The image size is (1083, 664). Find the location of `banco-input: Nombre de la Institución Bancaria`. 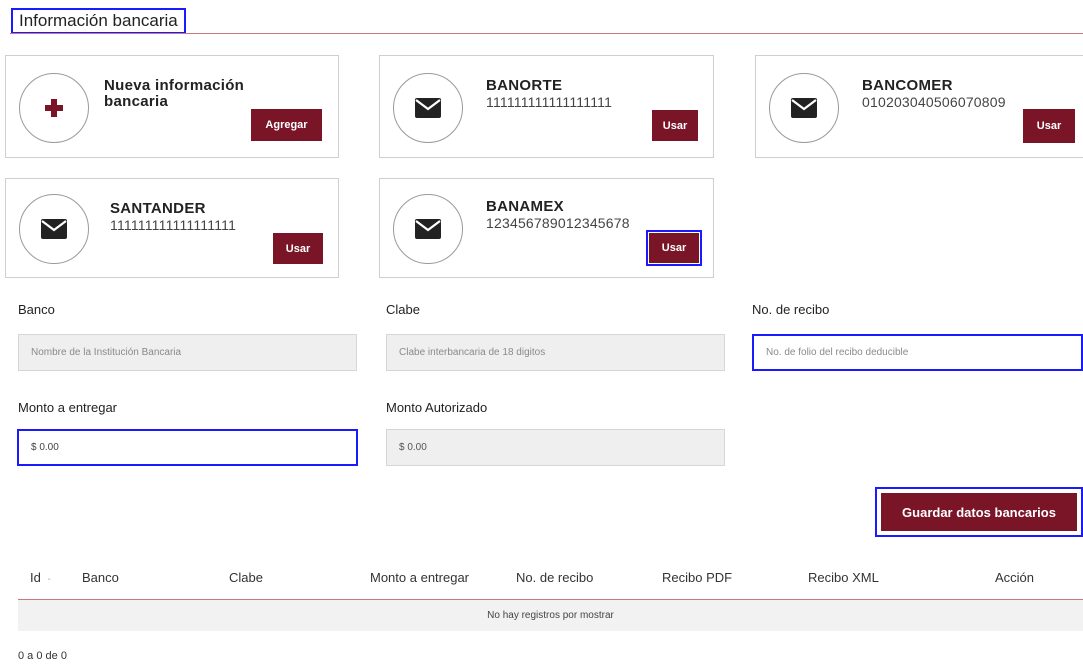

banco-input: Nombre de la Institución Bancaria is located at coordinates (187, 352).